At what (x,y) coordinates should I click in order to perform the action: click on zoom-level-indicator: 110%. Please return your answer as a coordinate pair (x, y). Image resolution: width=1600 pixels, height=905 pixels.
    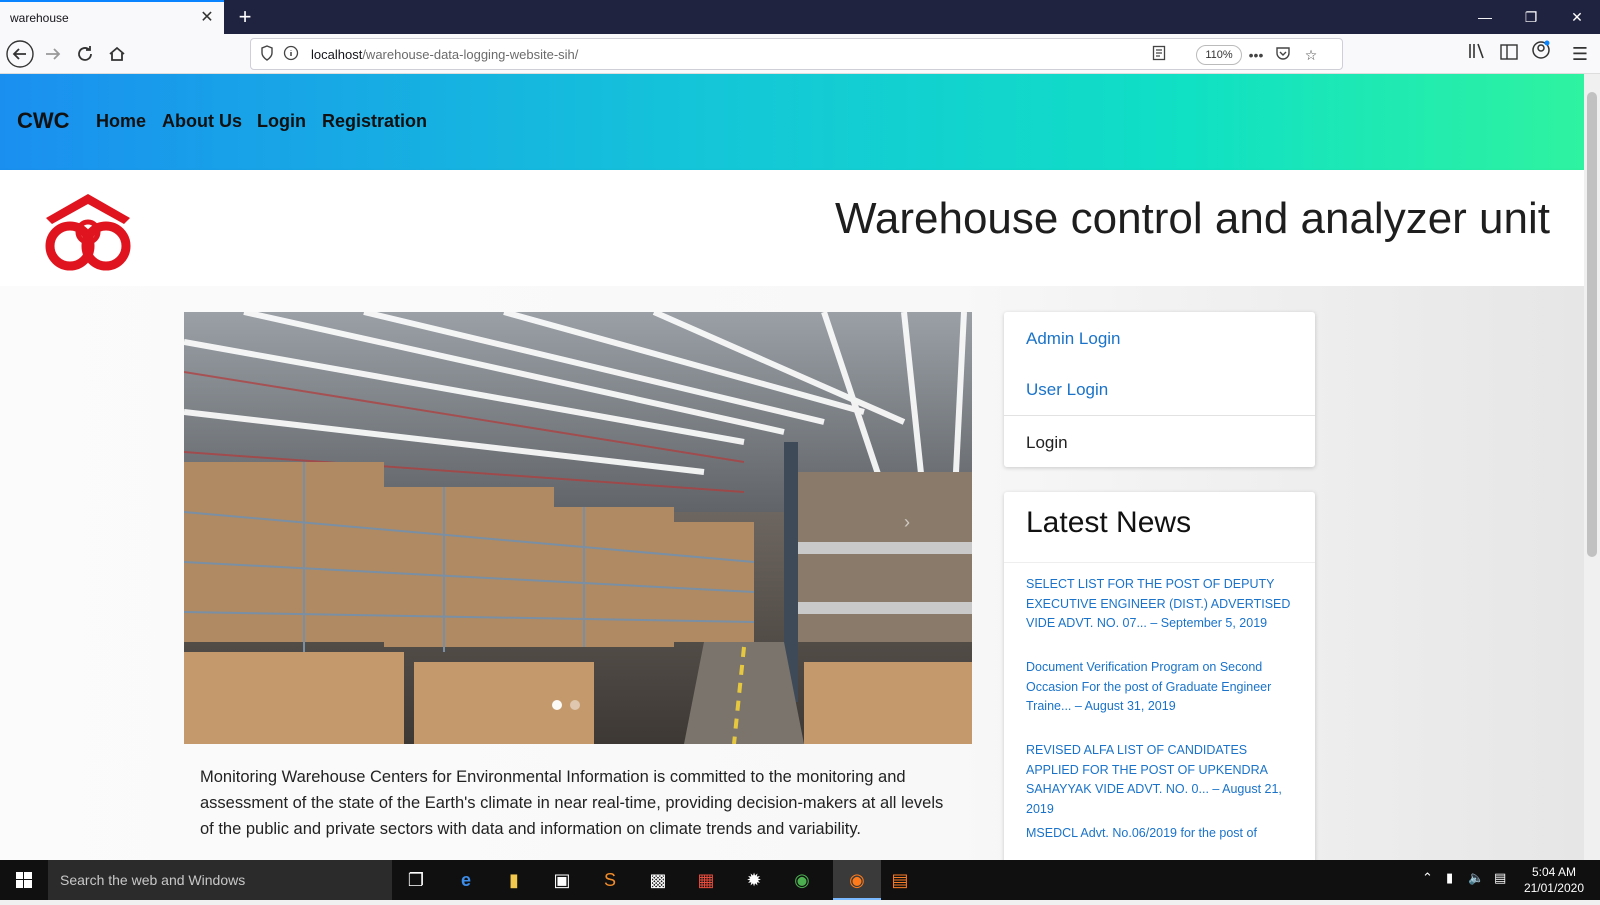
    Looking at the image, I should click on (1219, 55).